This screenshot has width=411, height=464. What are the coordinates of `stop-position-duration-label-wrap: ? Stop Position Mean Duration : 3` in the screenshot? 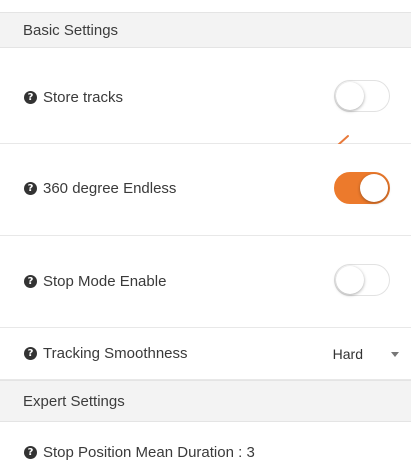 It's located at (139, 452).